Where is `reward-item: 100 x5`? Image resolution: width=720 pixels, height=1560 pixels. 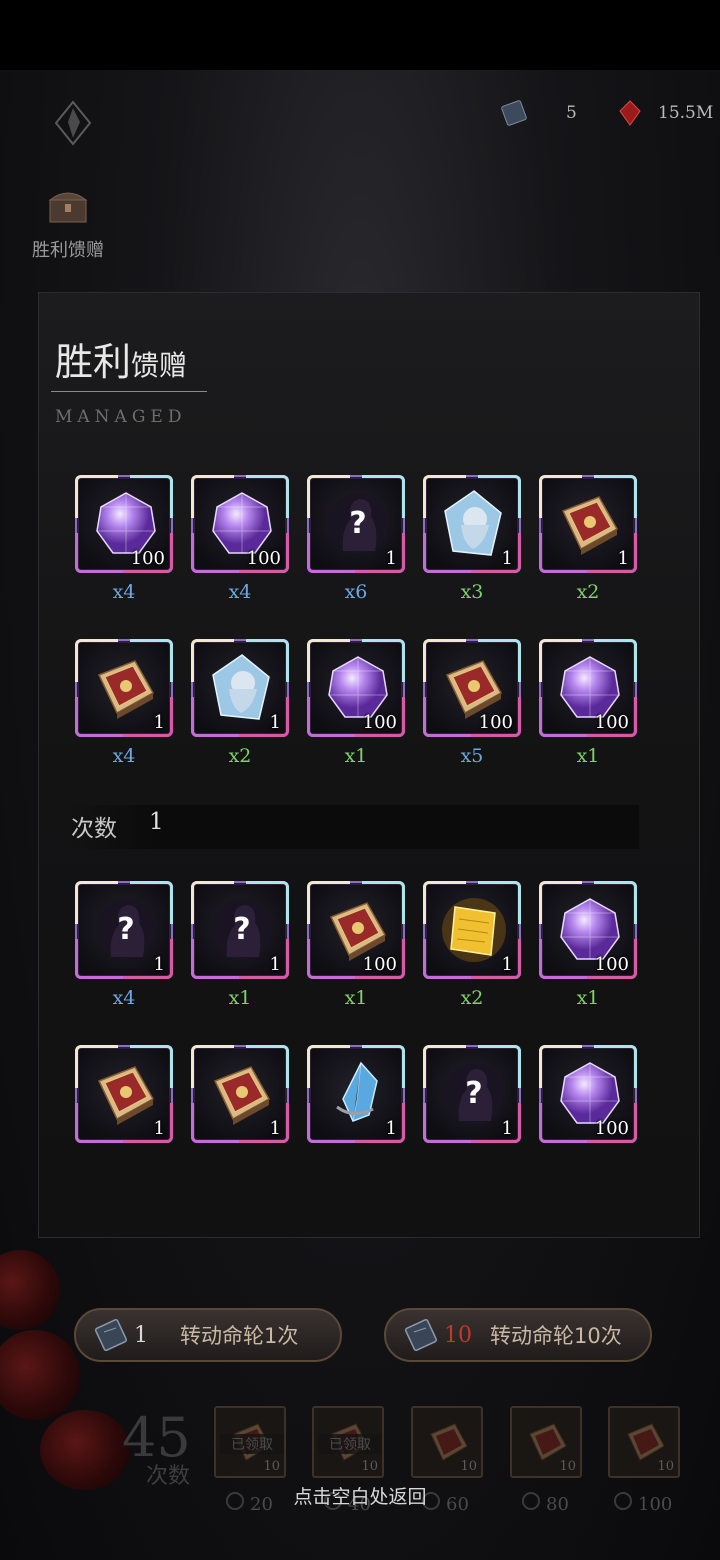 reward-item: 100 x5 is located at coordinates (472, 703).